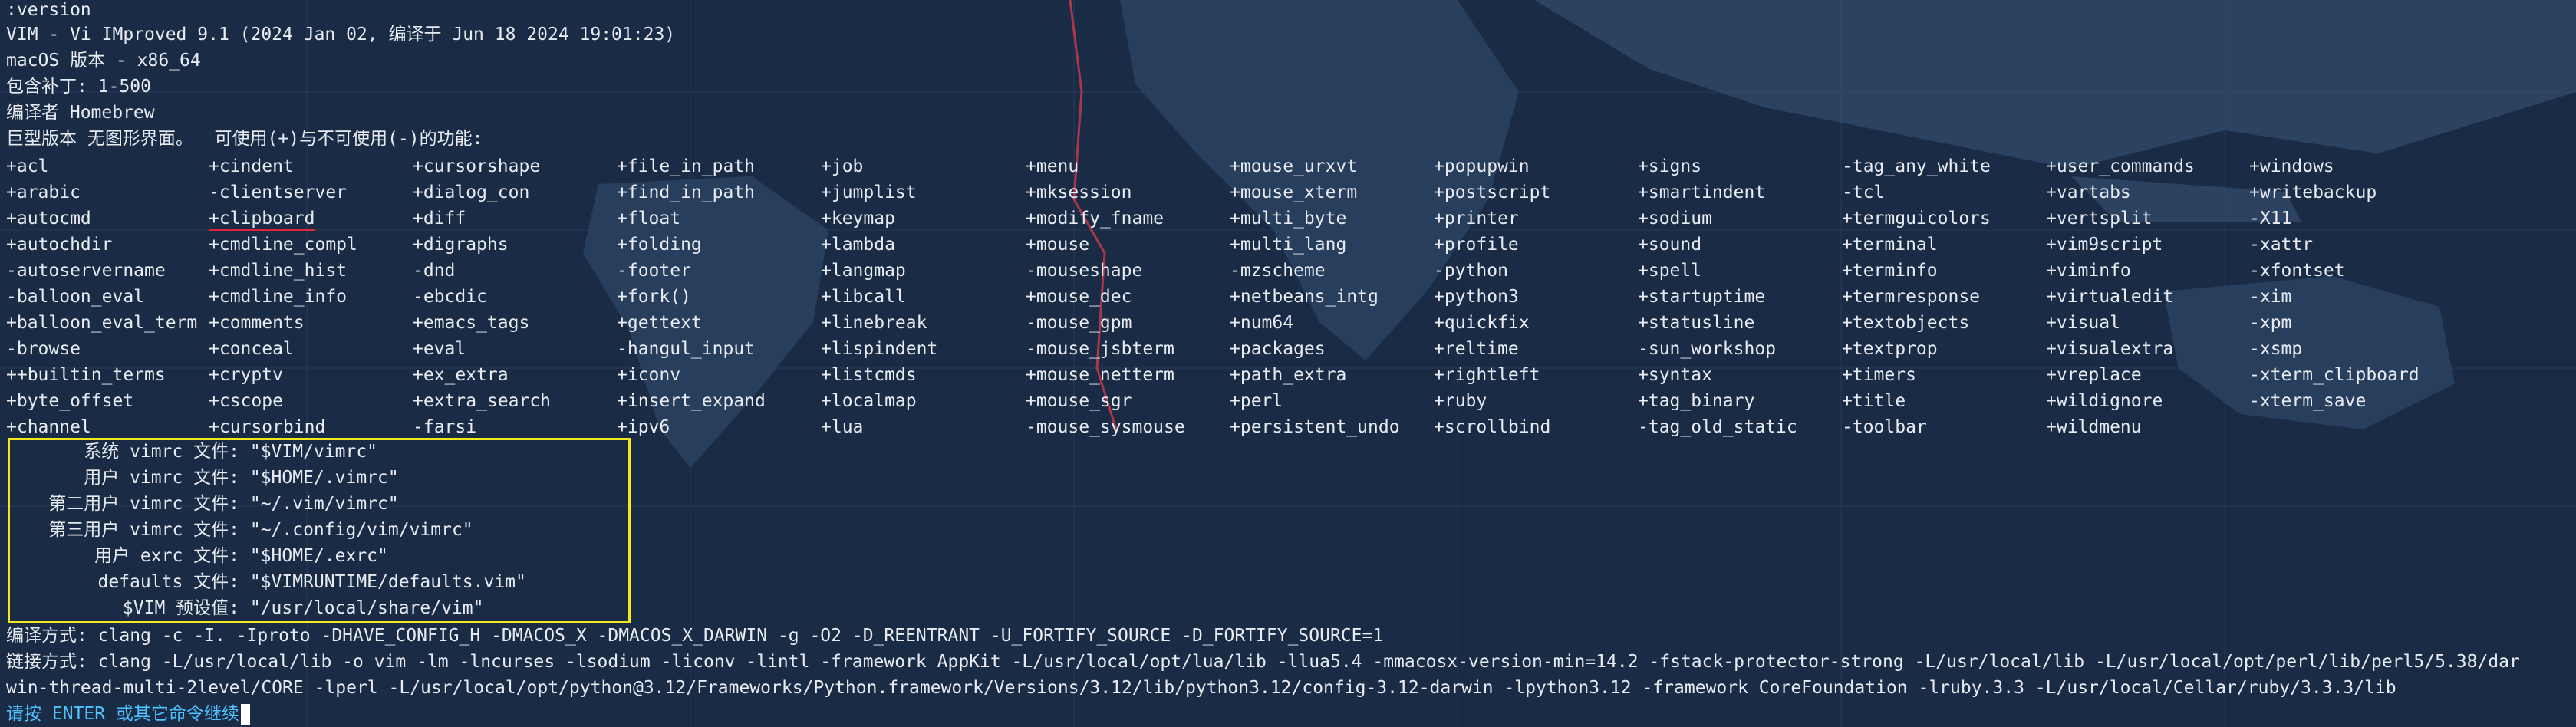 This screenshot has height=727, width=2576. I want to click on feature-item: +python3, so click(1476, 297).